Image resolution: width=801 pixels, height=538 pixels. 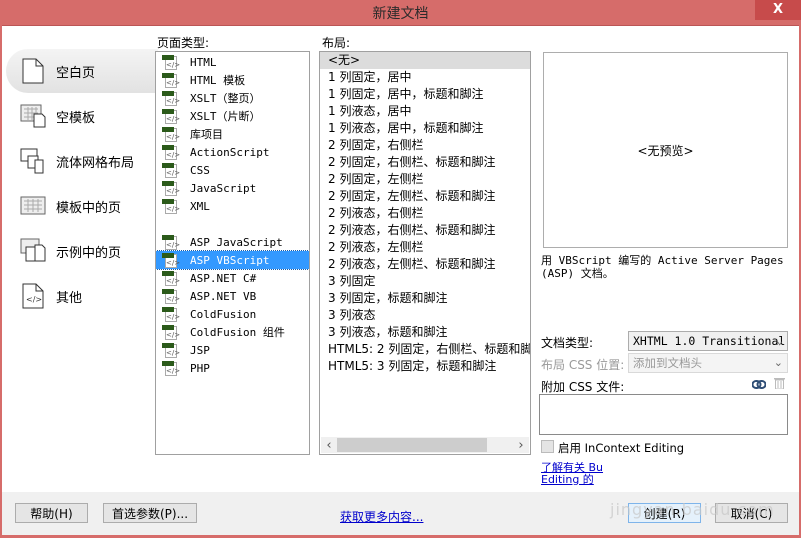 I want to click on layout-item: 2 列液态，右侧栏、标题和脚注, so click(x=425, y=230).